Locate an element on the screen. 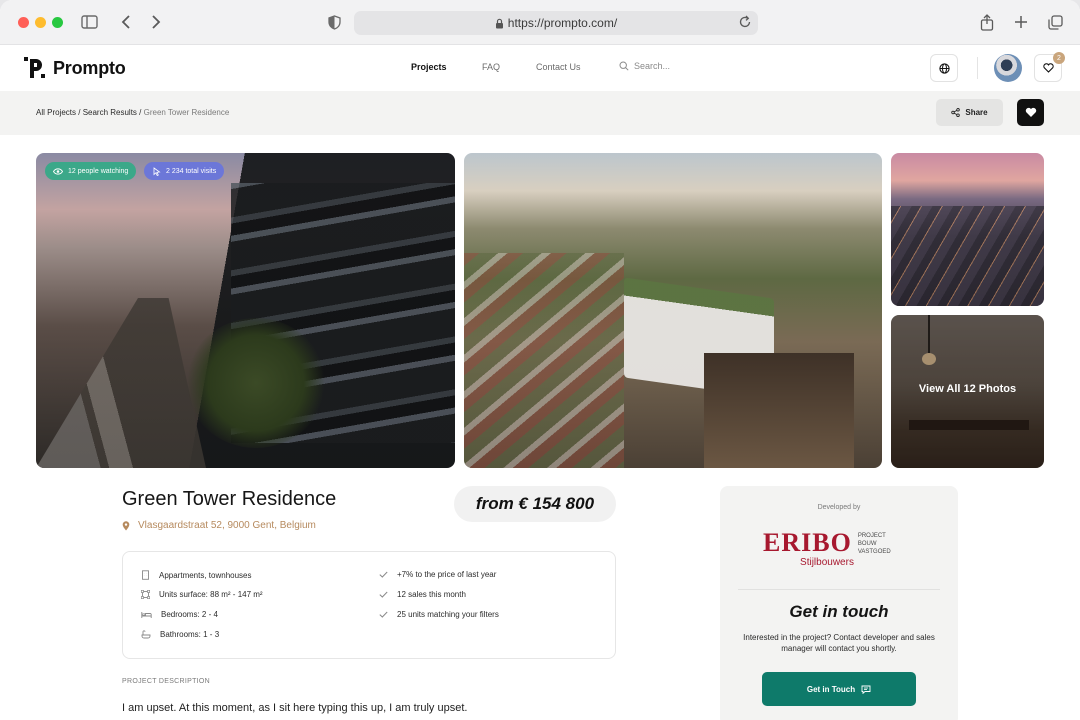 The image size is (1080, 720). breadcrumb-all-projects: All Projects is located at coordinates (56, 112).